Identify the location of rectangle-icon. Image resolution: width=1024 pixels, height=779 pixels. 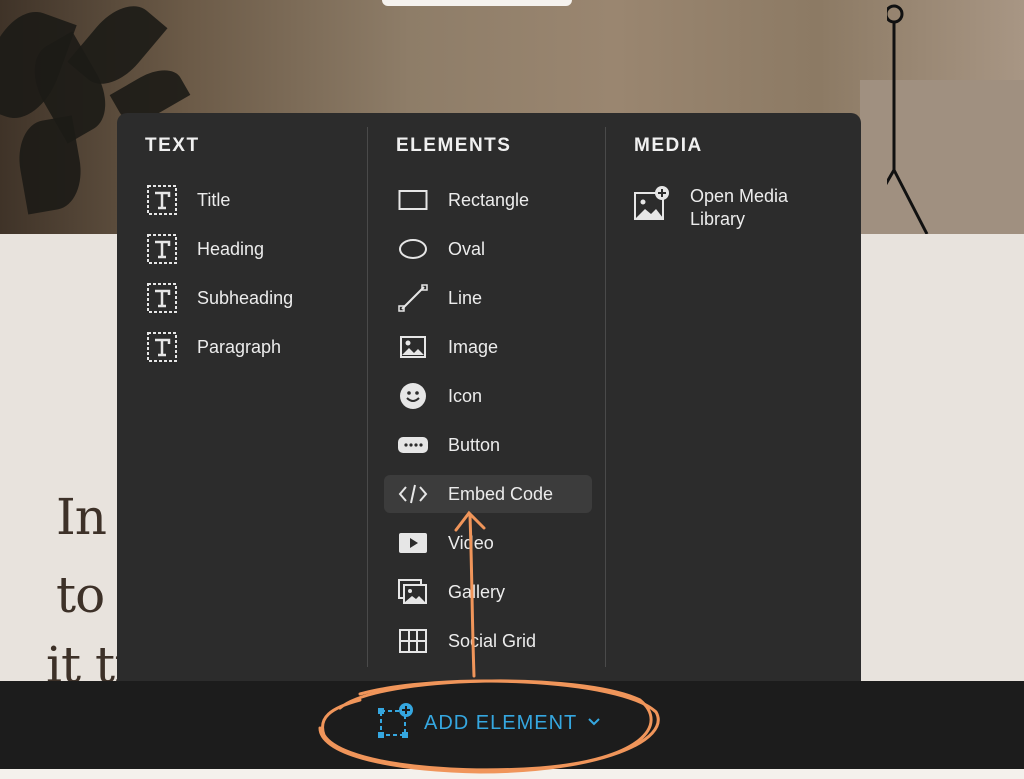
(413, 200).